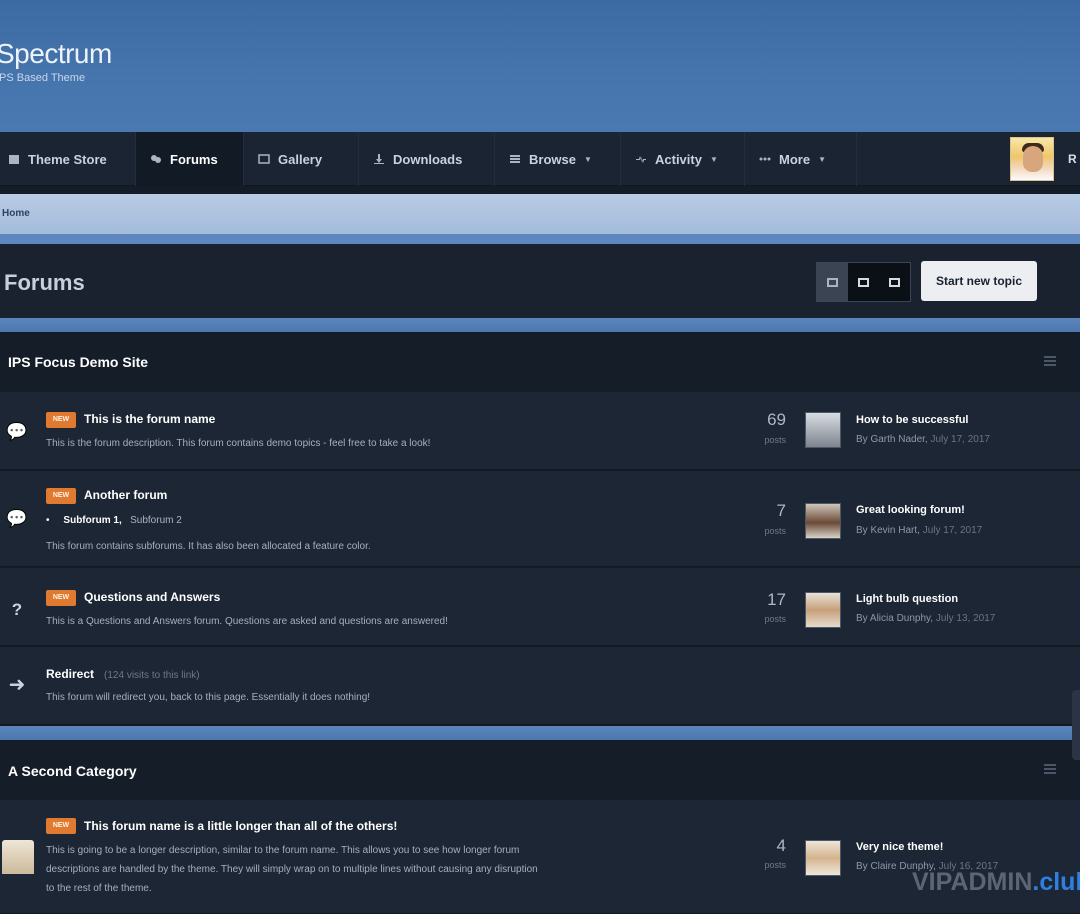 The width and height of the screenshot is (1080, 914). Describe the element at coordinates (78, 362) in the screenshot. I see `category-title: IPS Focus Demo Site` at that location.